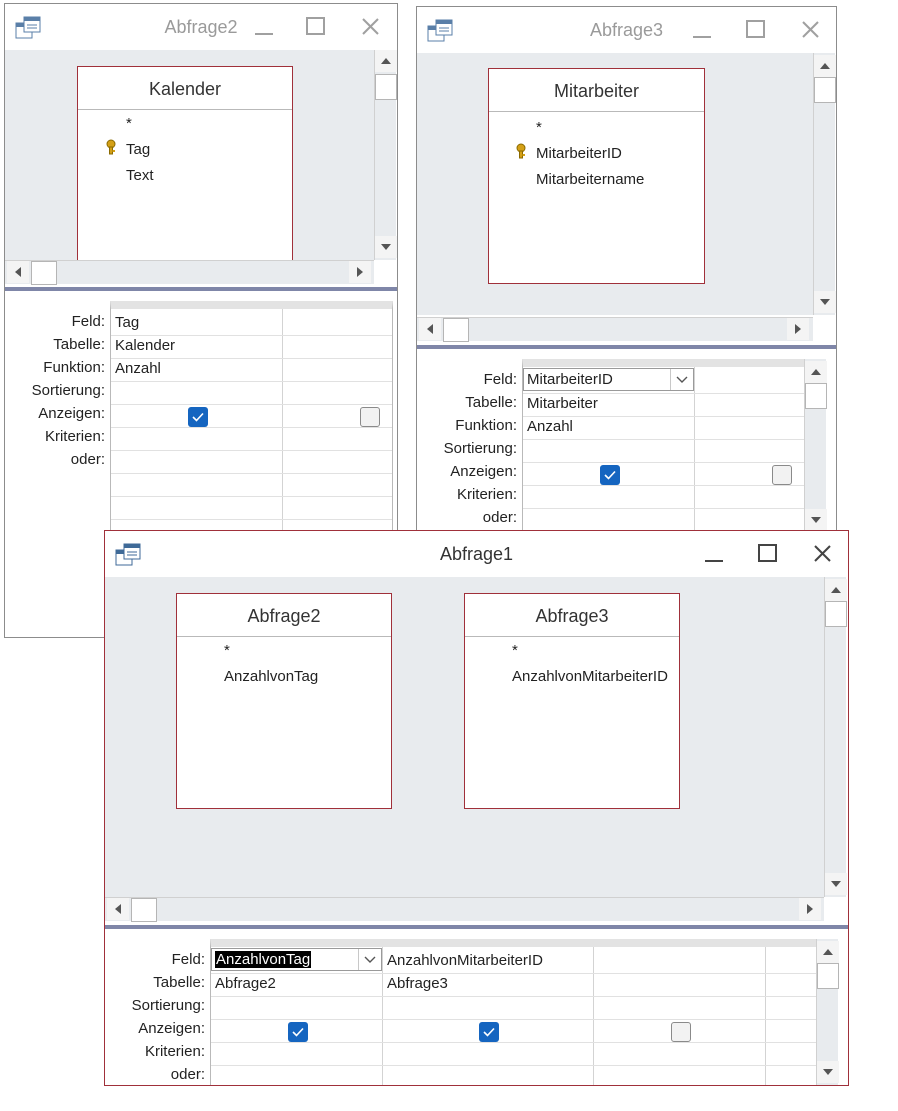 Image resolution: width=898 pixels, height=1111 pixels. Describe the element at coordinates (174, 1051) in the screenshot. I see `row-label-kriterien: Kriterien:` at that location.